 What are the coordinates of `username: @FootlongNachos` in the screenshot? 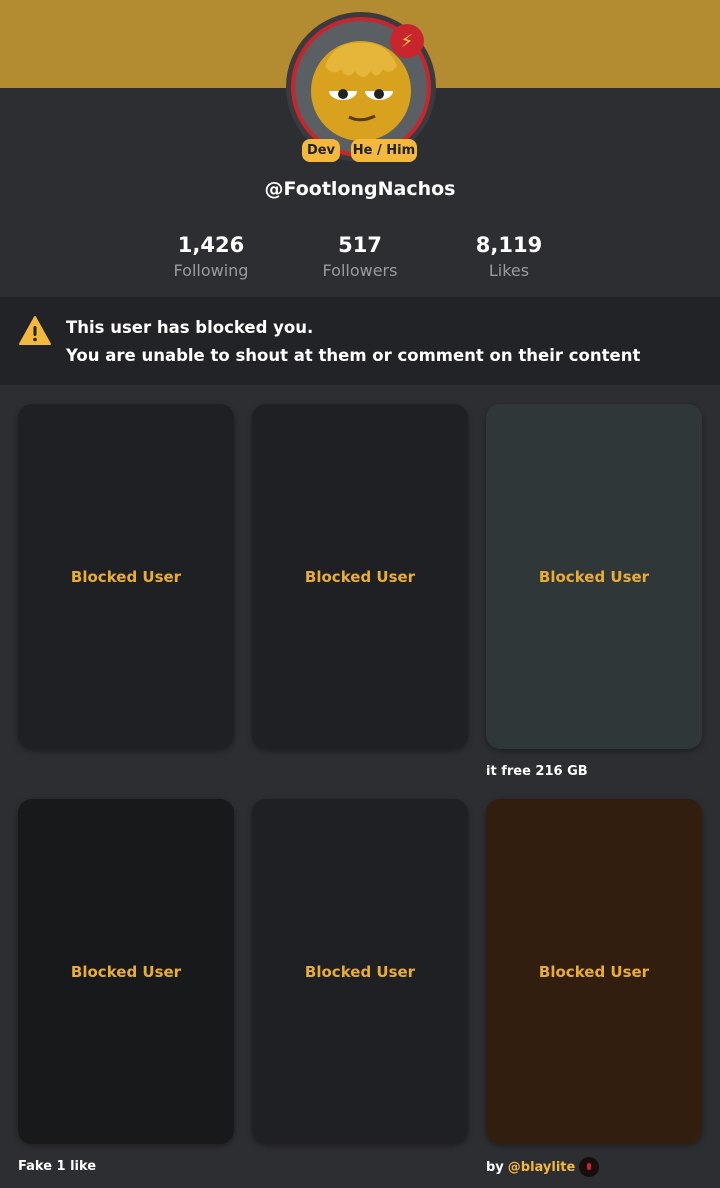 It's located at (360, 189).